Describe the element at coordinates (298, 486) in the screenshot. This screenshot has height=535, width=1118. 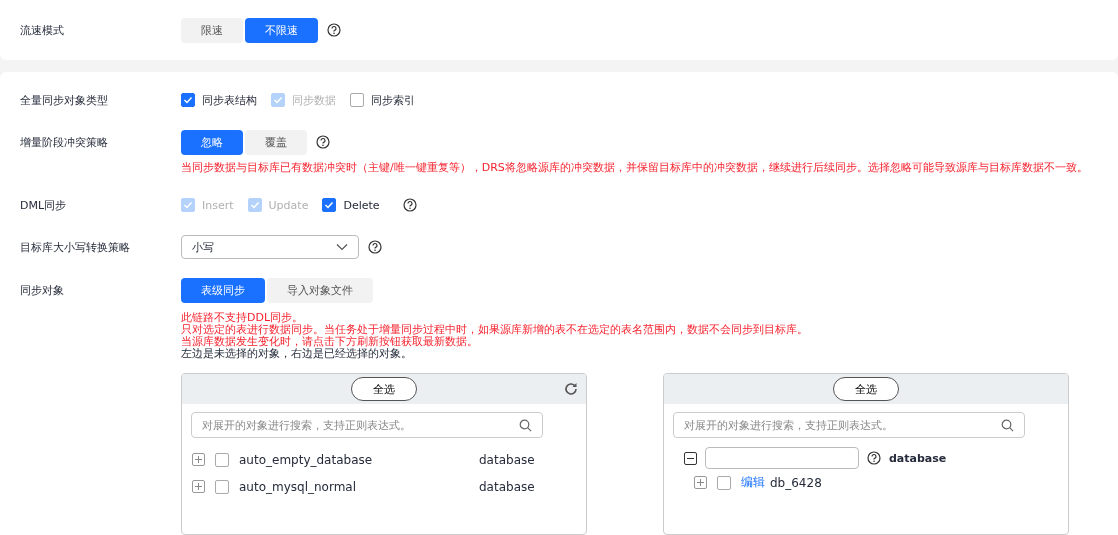
I see `object-name: auto_mysql_normal` at that location.